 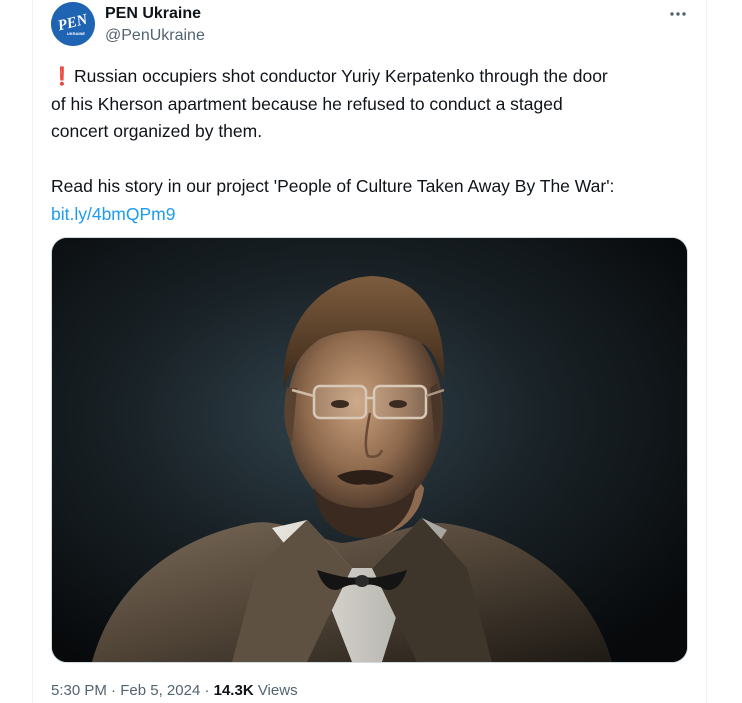 What do you see at coordinates (371, 26) in the screenshot?
I see `tweet-header: PEN UKRAINE PEN Ukraine @PenUkraine` at bounding box center [371, 26].